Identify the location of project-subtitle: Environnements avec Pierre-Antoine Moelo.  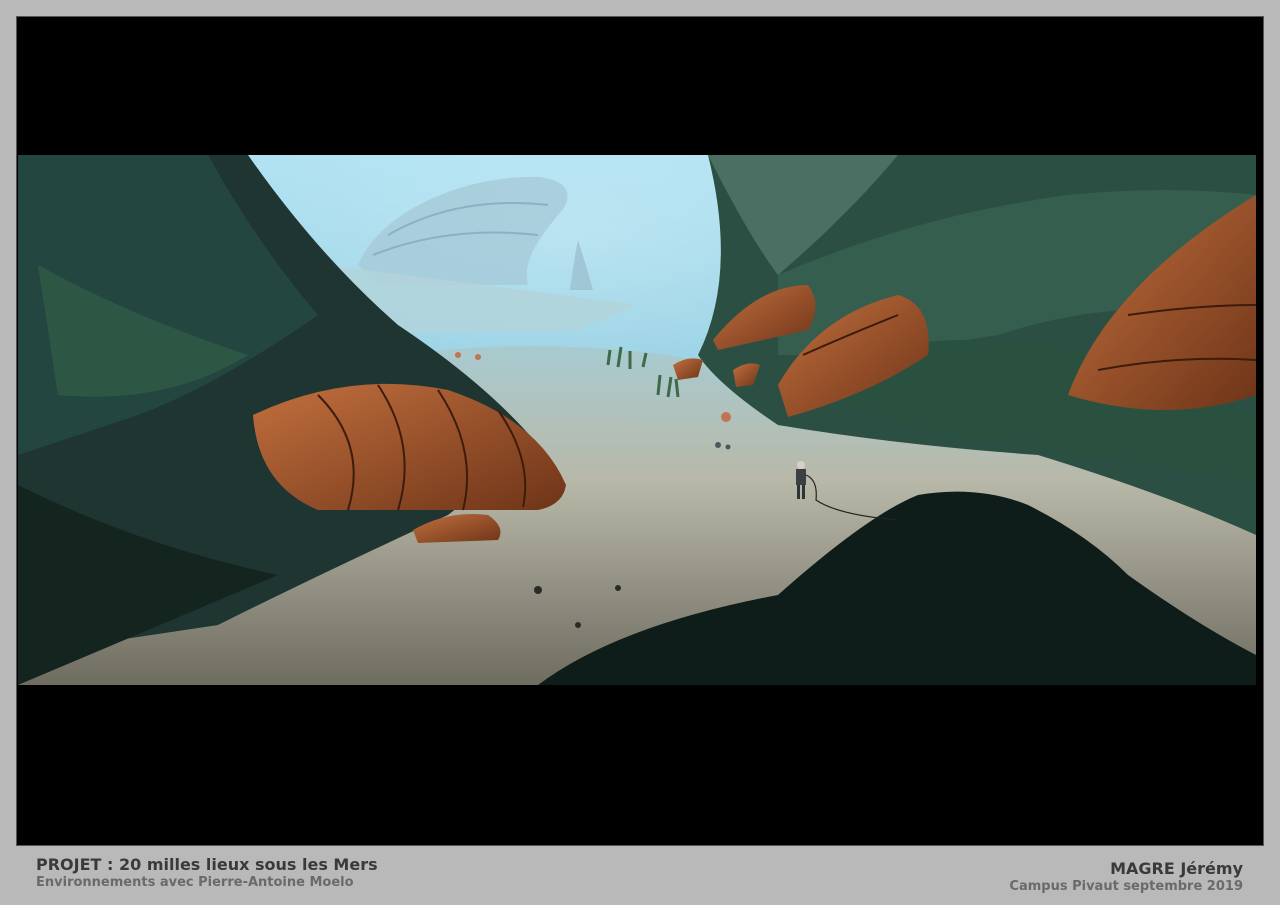
(195, 882).